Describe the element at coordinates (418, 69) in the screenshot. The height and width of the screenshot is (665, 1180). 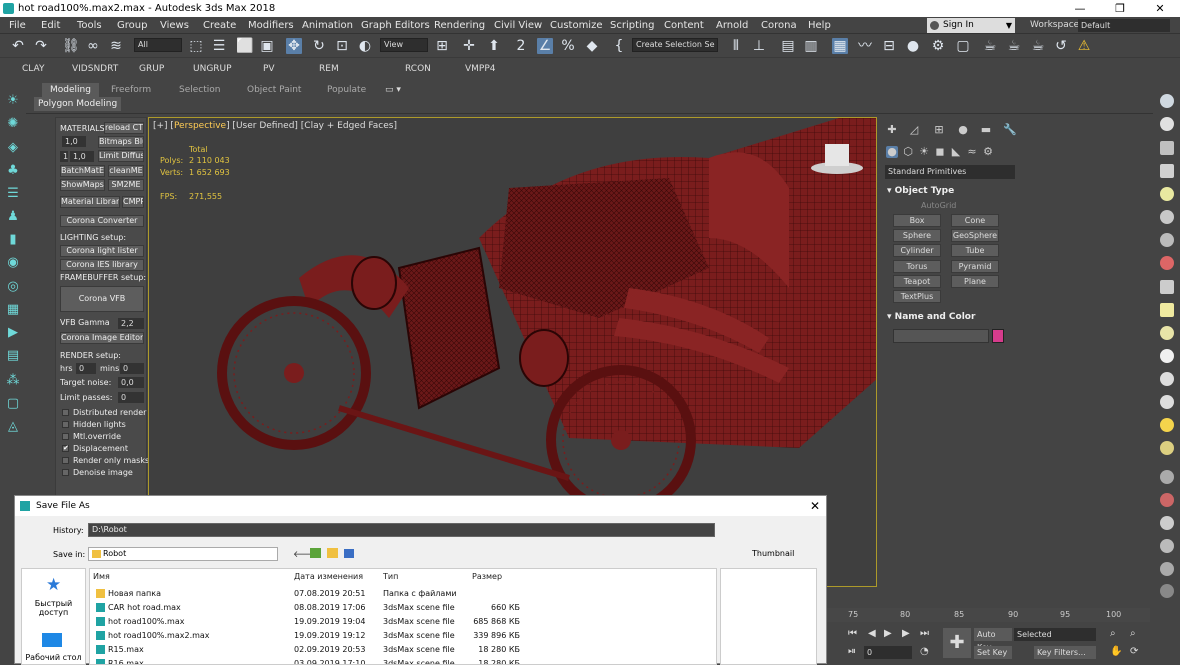
I see `rcon-button: RCON` at that location.